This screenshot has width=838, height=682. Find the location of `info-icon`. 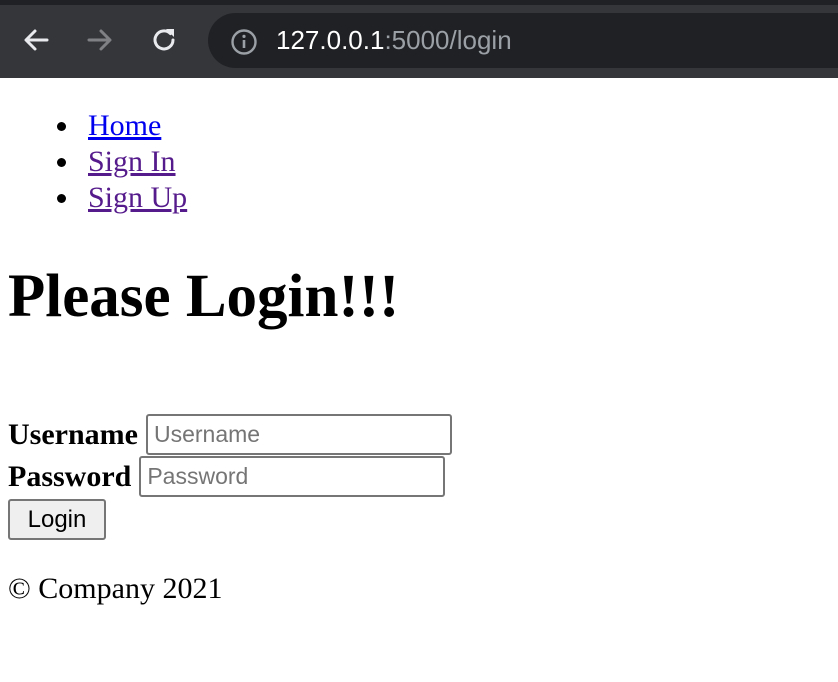

info-icon is located at coordinates (244, 42).